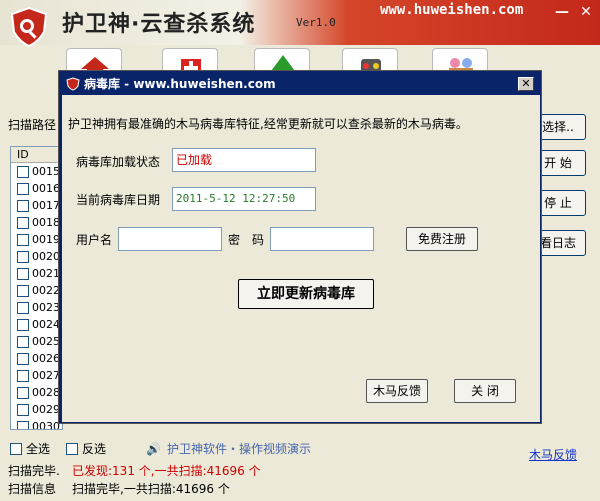 The width and height of the screenshot is (600, 501). I want to click on list-item: 0020, so click(36, 256).